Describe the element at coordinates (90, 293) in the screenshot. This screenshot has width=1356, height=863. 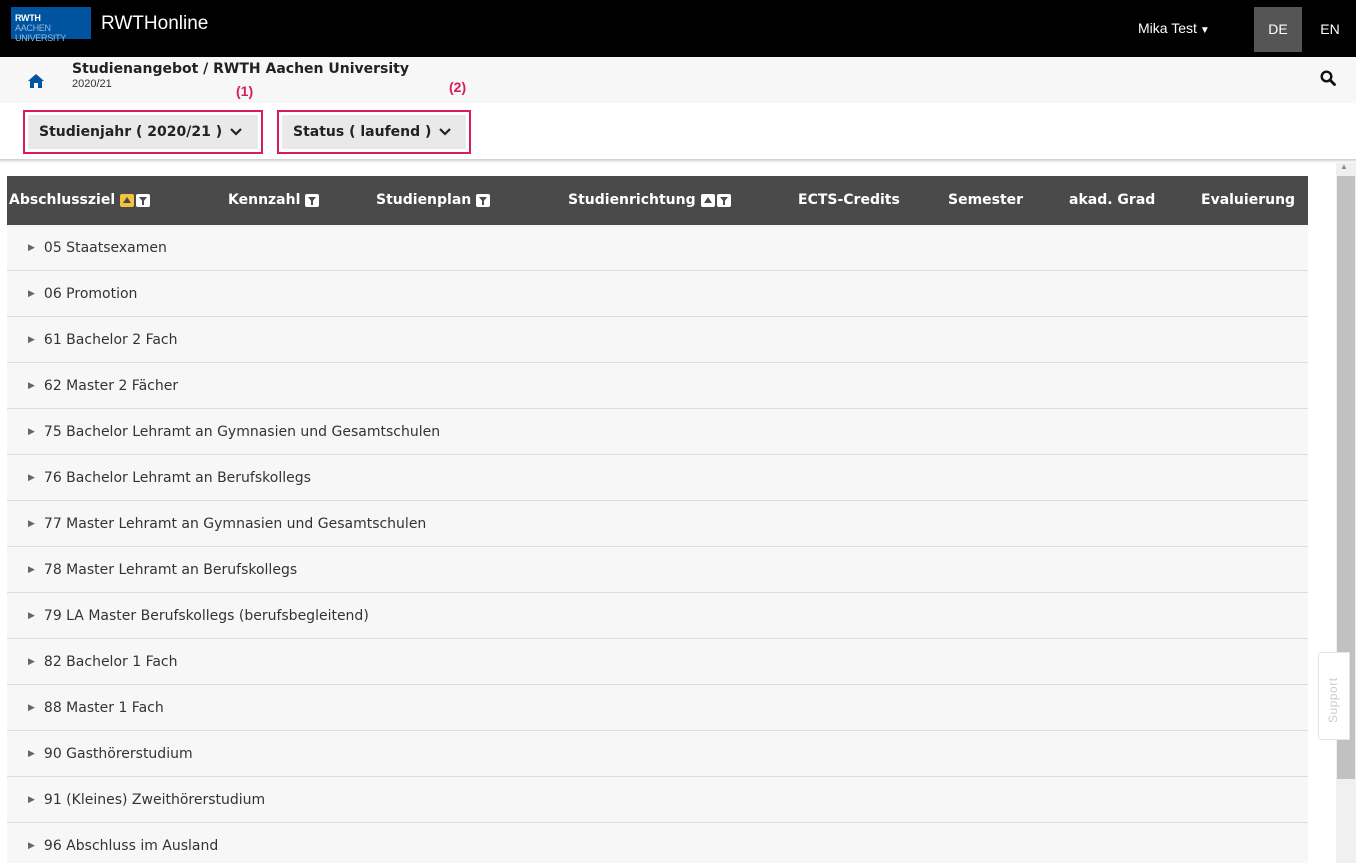
I see `row-label: 06 Promotion` at that location.